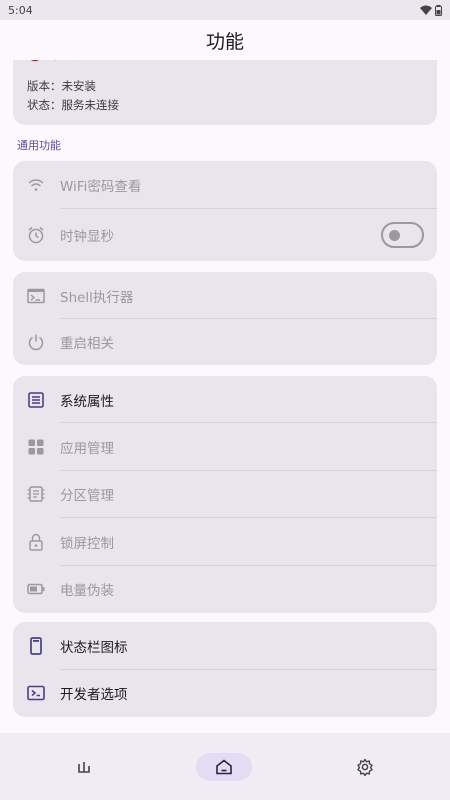 This screenshot has height=800, width=450. What do you see at coordinates (87, 343) in the screenshot?
I see `reboot-label: 重启相关` at bounding box center [87, 343].